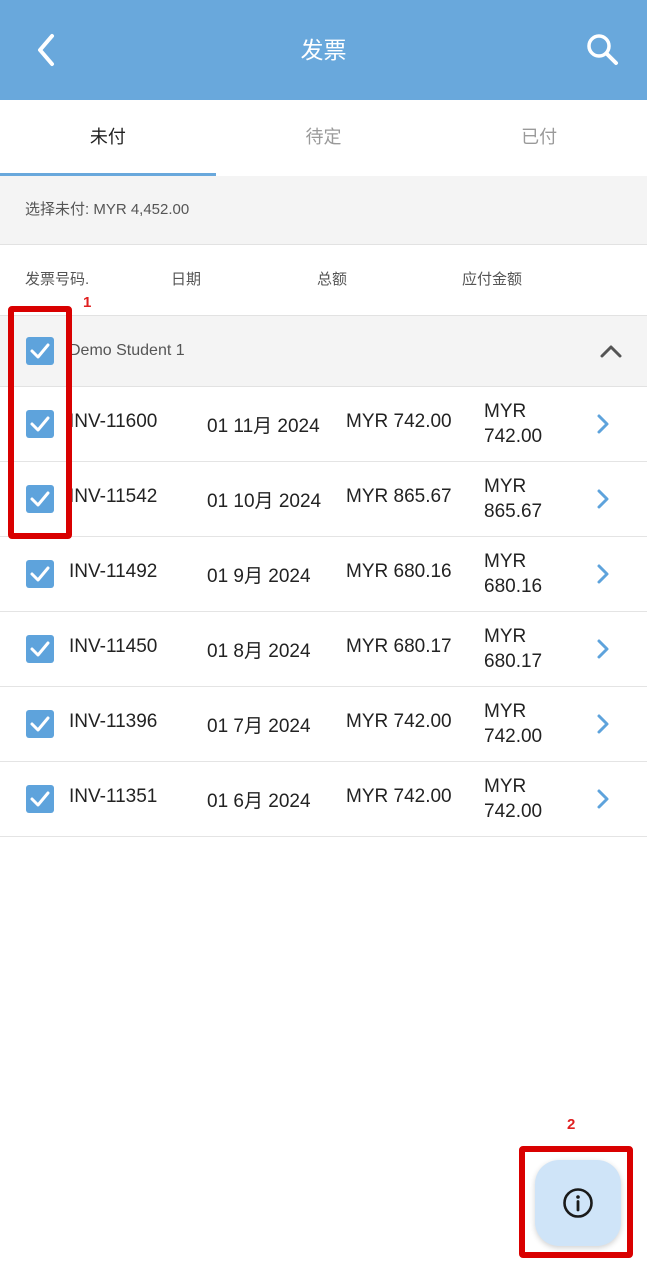 The height and width of the screenshot is (1280, 647). What do you see at coordinates (113, 646) in the screenshot?
I see `invoice-number: INV-11450` at bounding box center [113, 646].